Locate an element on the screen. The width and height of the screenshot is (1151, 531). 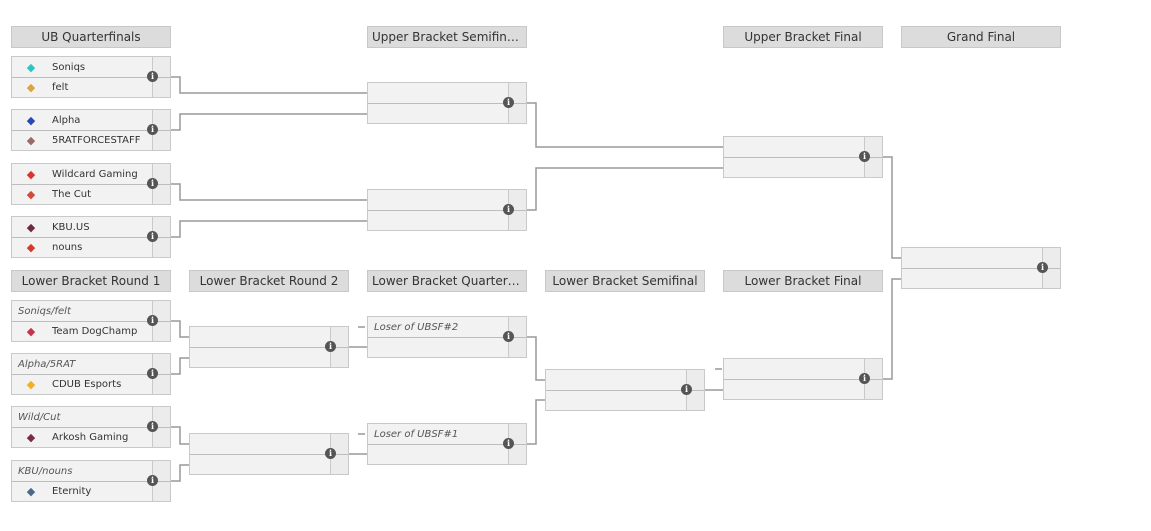
match-lbr1a: Soniqs/felt ◆ Team DogChamp i is located at coordinates (91, 321).